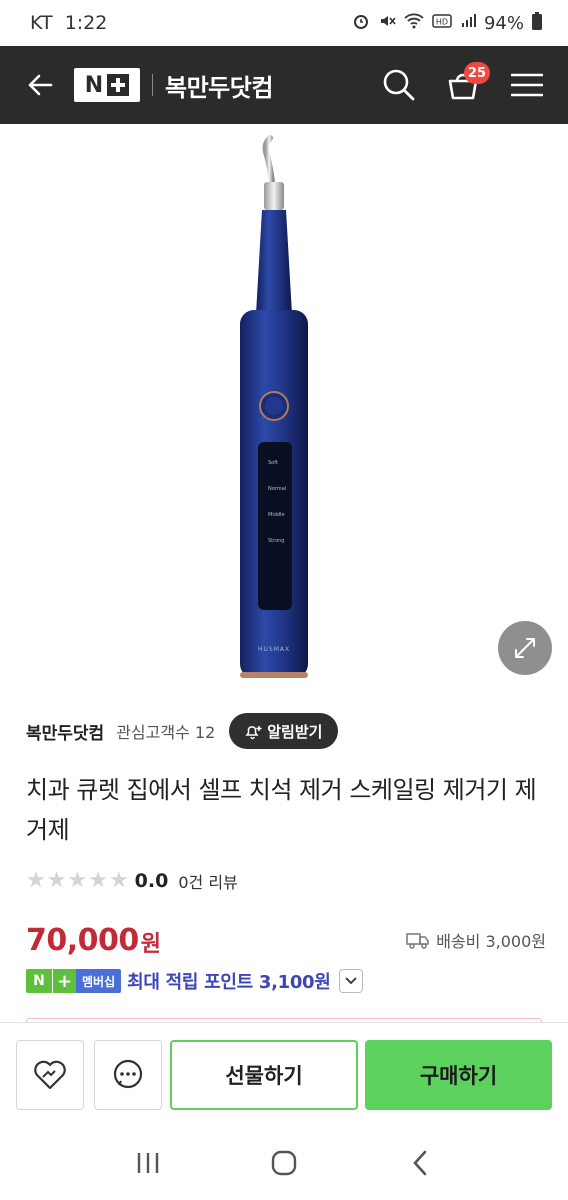 The image size is (568, 1200). I want to click on seller-row: 복만두닷컴 관심고객수 12 알림받기, so click(286, 731).